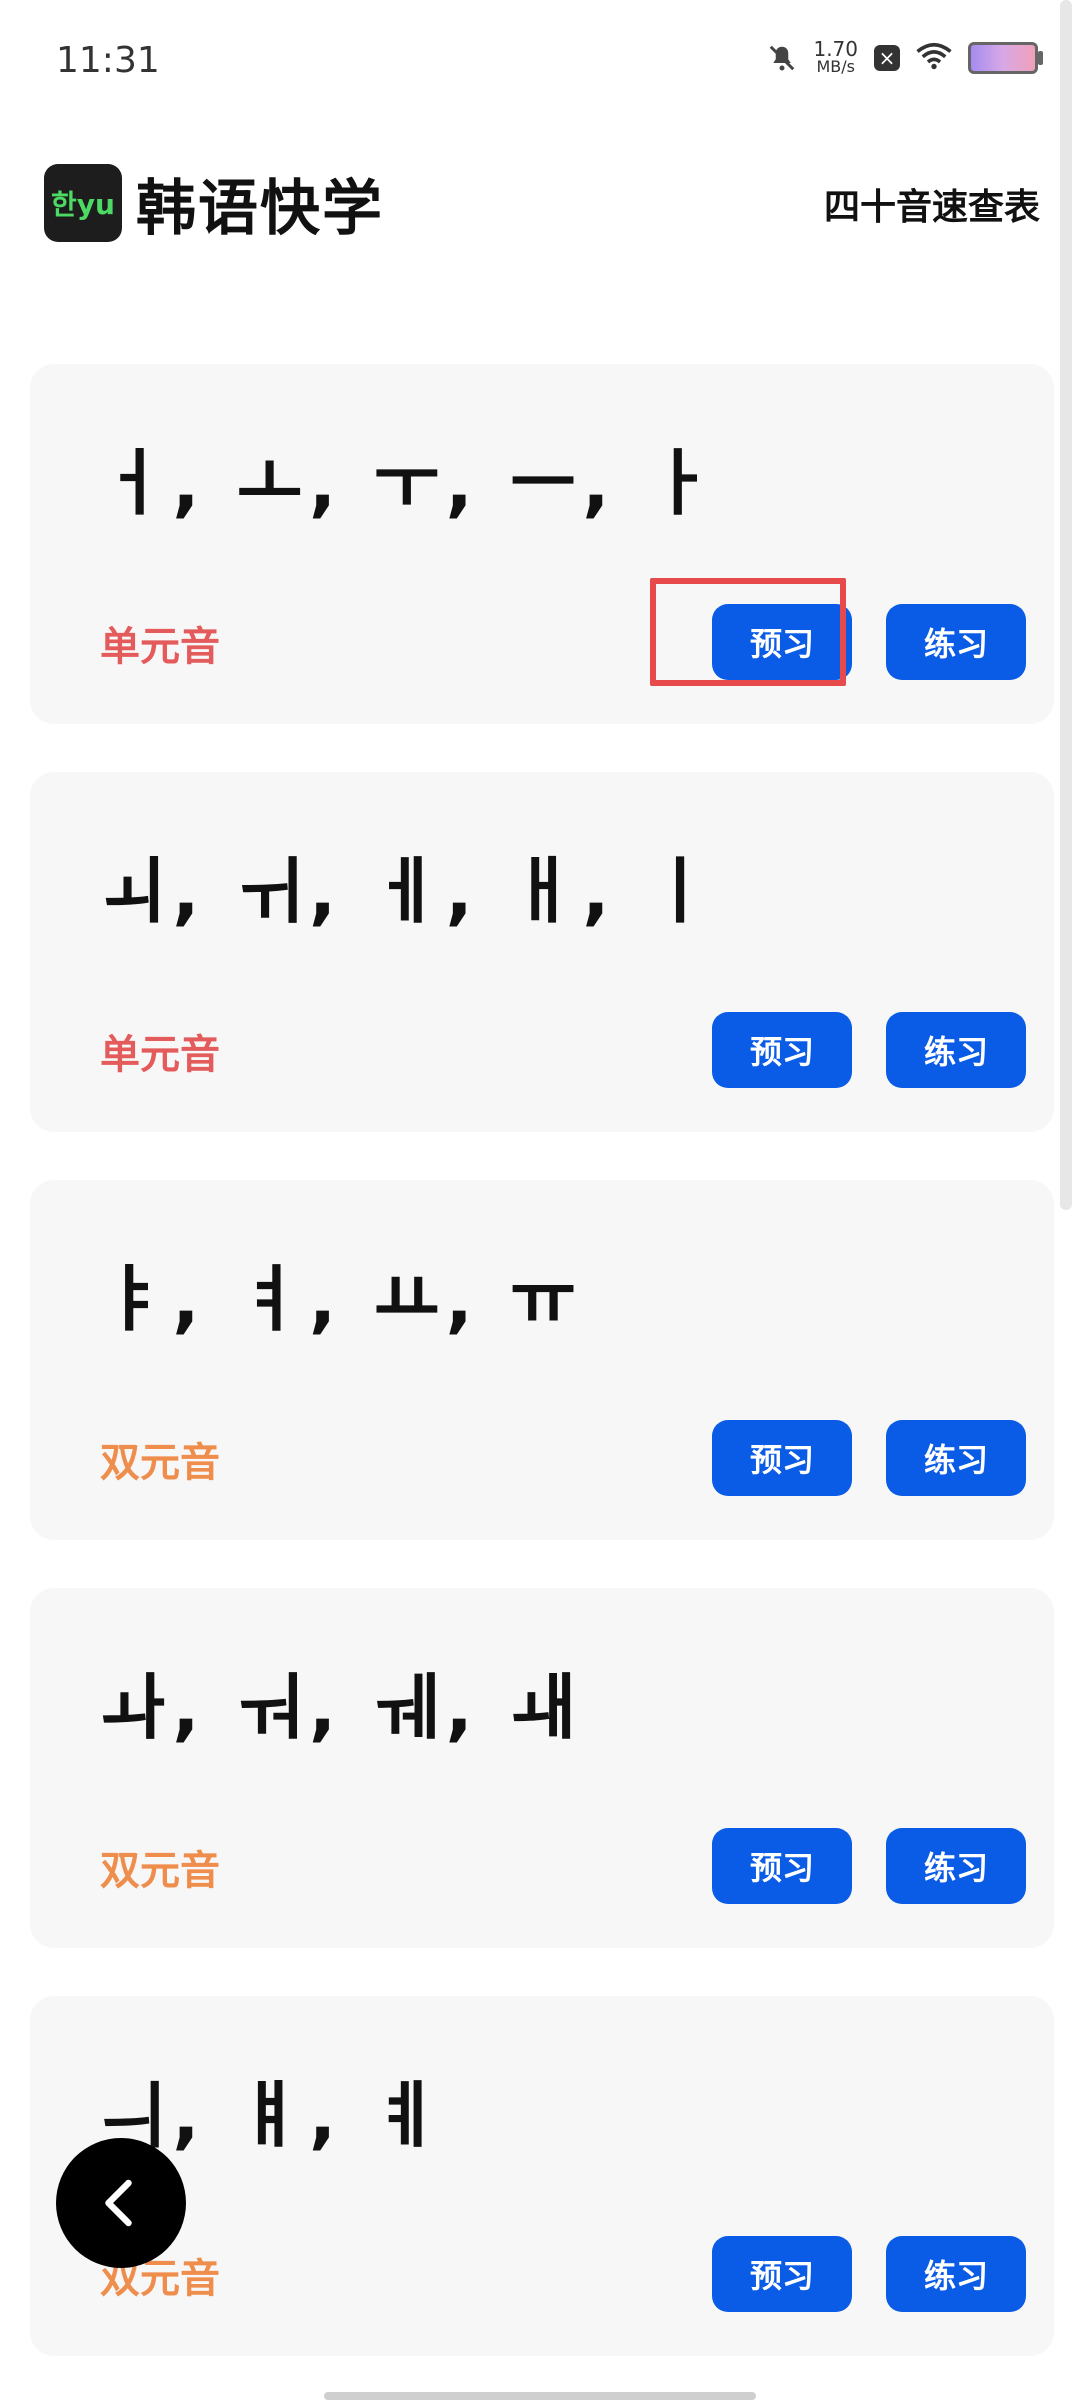 The image size is (1080, 2408). I want to click on vowel-letters: ㅚ, ㅟ, ㅔ, ㅐ, ㅣ, so click(409, 891).